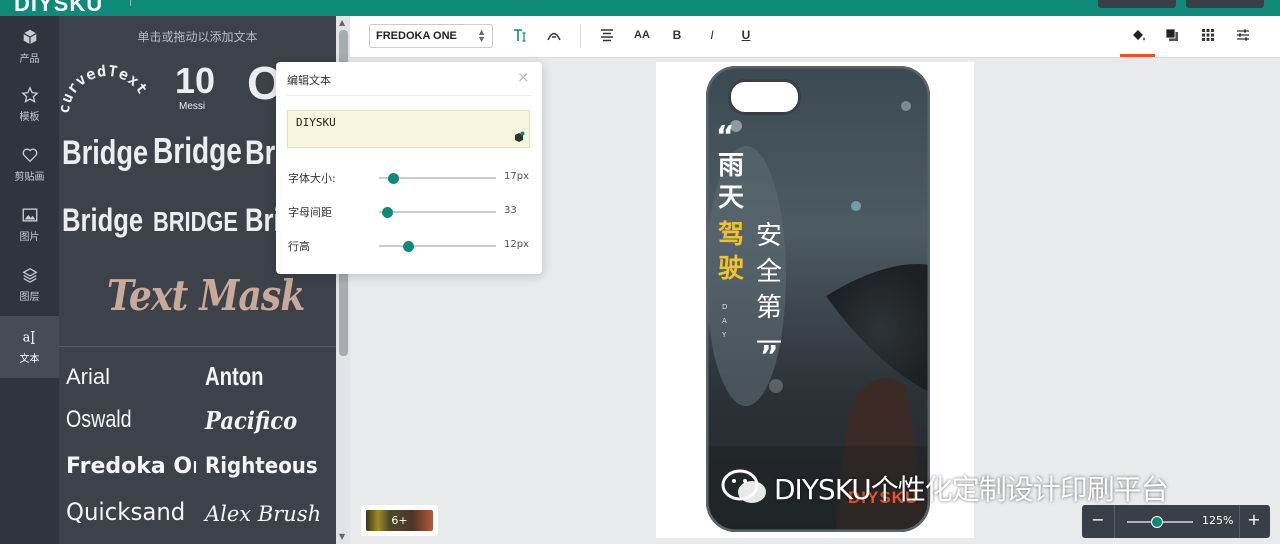 Image resolution: width=1280 pixels, height=544 pixels. Describe the element at coordinates (1218, 520) in the screenshot. I see `zoom-level: 125%` at that location.